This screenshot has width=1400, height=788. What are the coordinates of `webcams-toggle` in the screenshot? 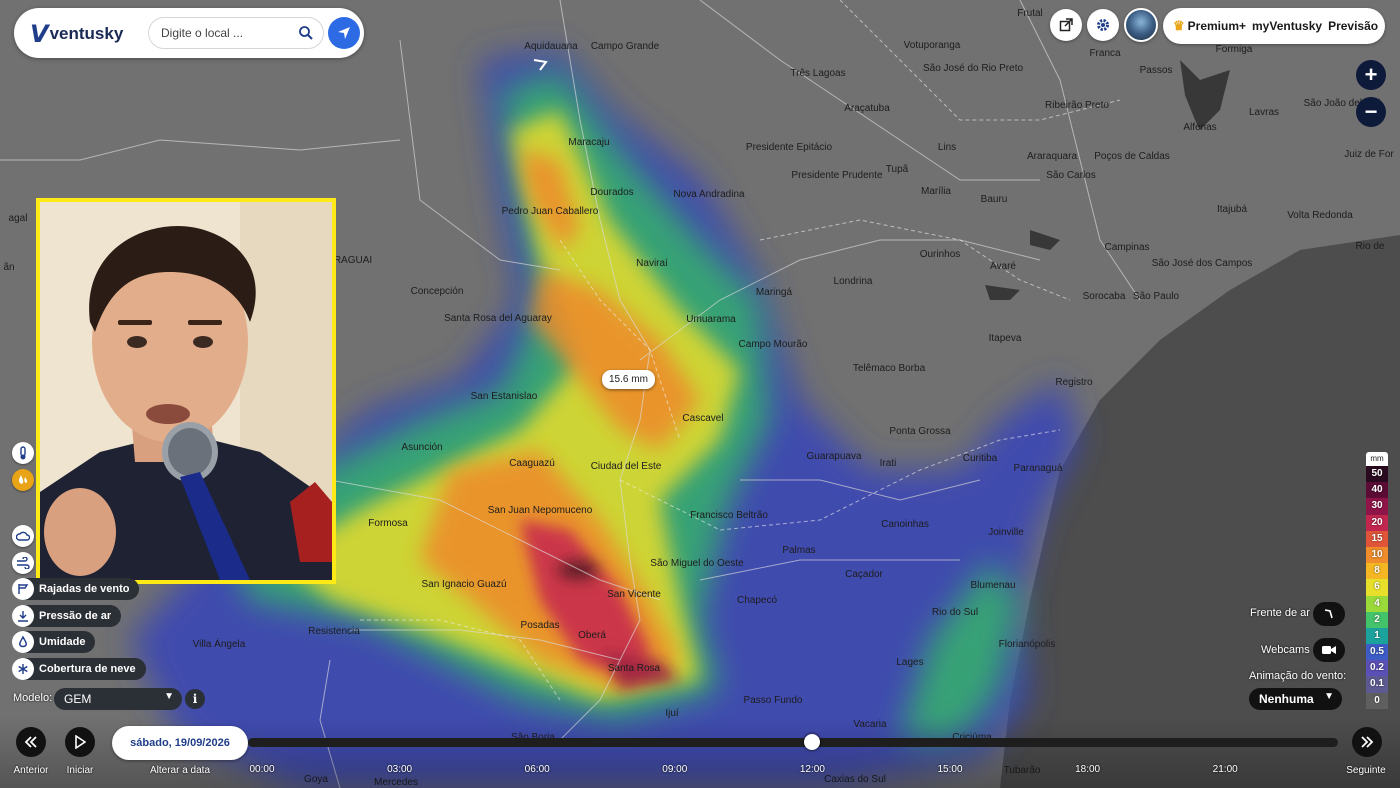 It's located at (1329, 650).